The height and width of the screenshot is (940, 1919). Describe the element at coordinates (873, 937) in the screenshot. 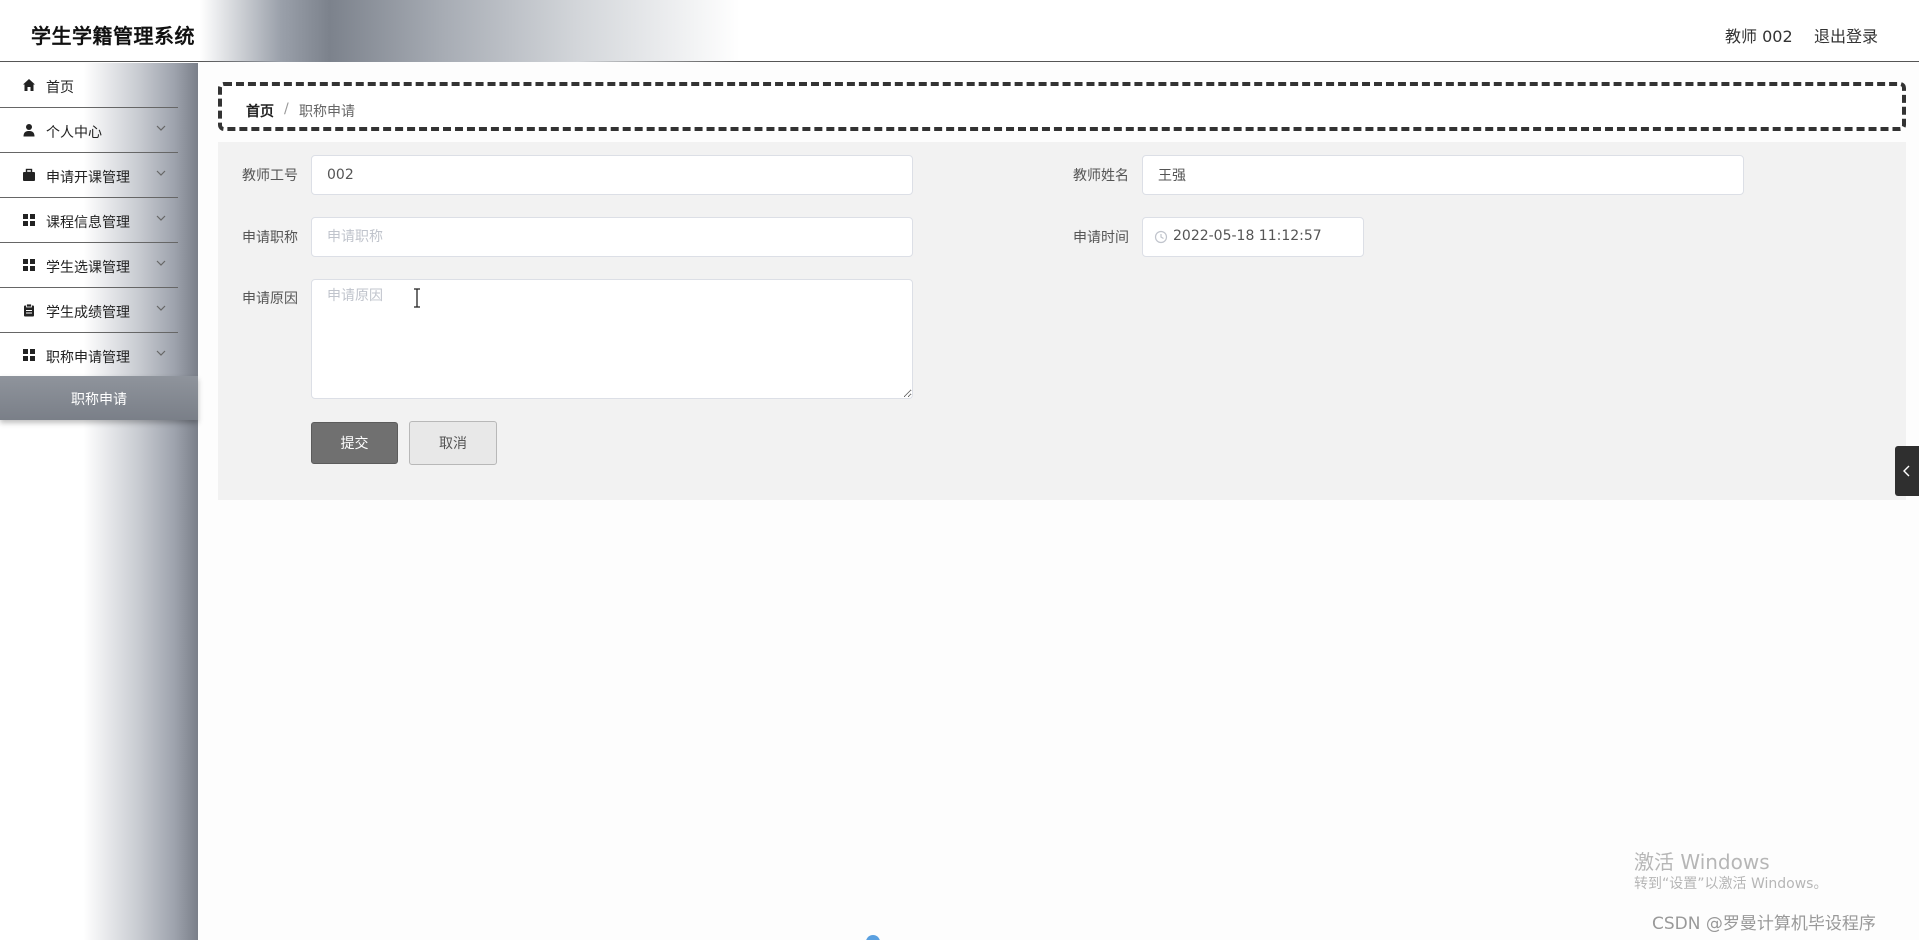

I see `bottom-indicator` at that location.